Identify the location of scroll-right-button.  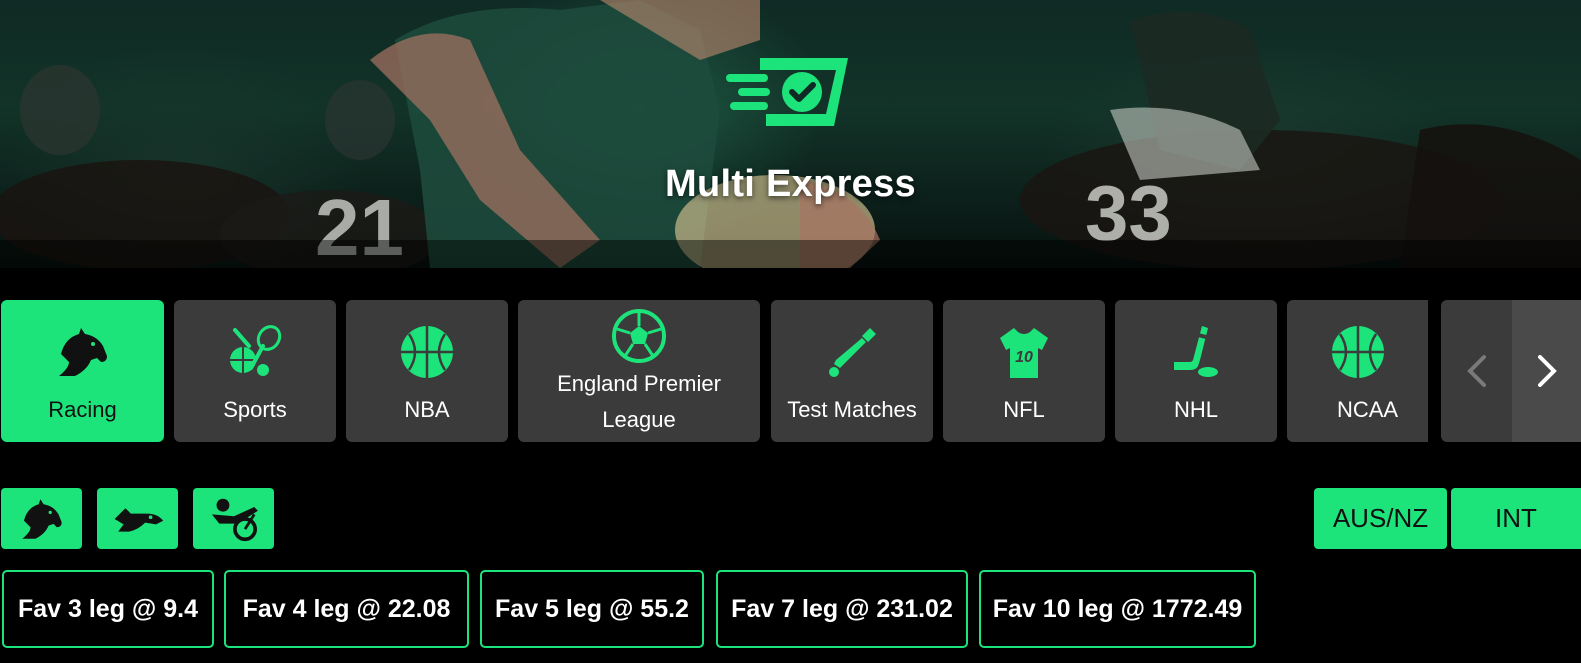
(1546, 371).